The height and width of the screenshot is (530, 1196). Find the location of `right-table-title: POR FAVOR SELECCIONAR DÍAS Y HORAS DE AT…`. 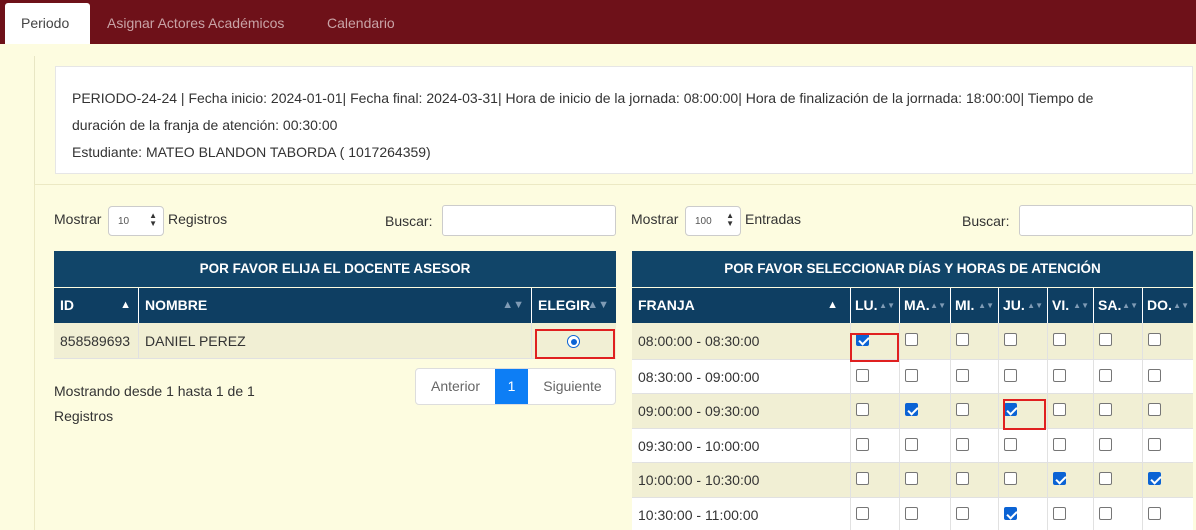

right-table-title: POR FAVOR SELECCIONAR DÍAS Y HORAS DE AT… is located at coordinates (912, 269).